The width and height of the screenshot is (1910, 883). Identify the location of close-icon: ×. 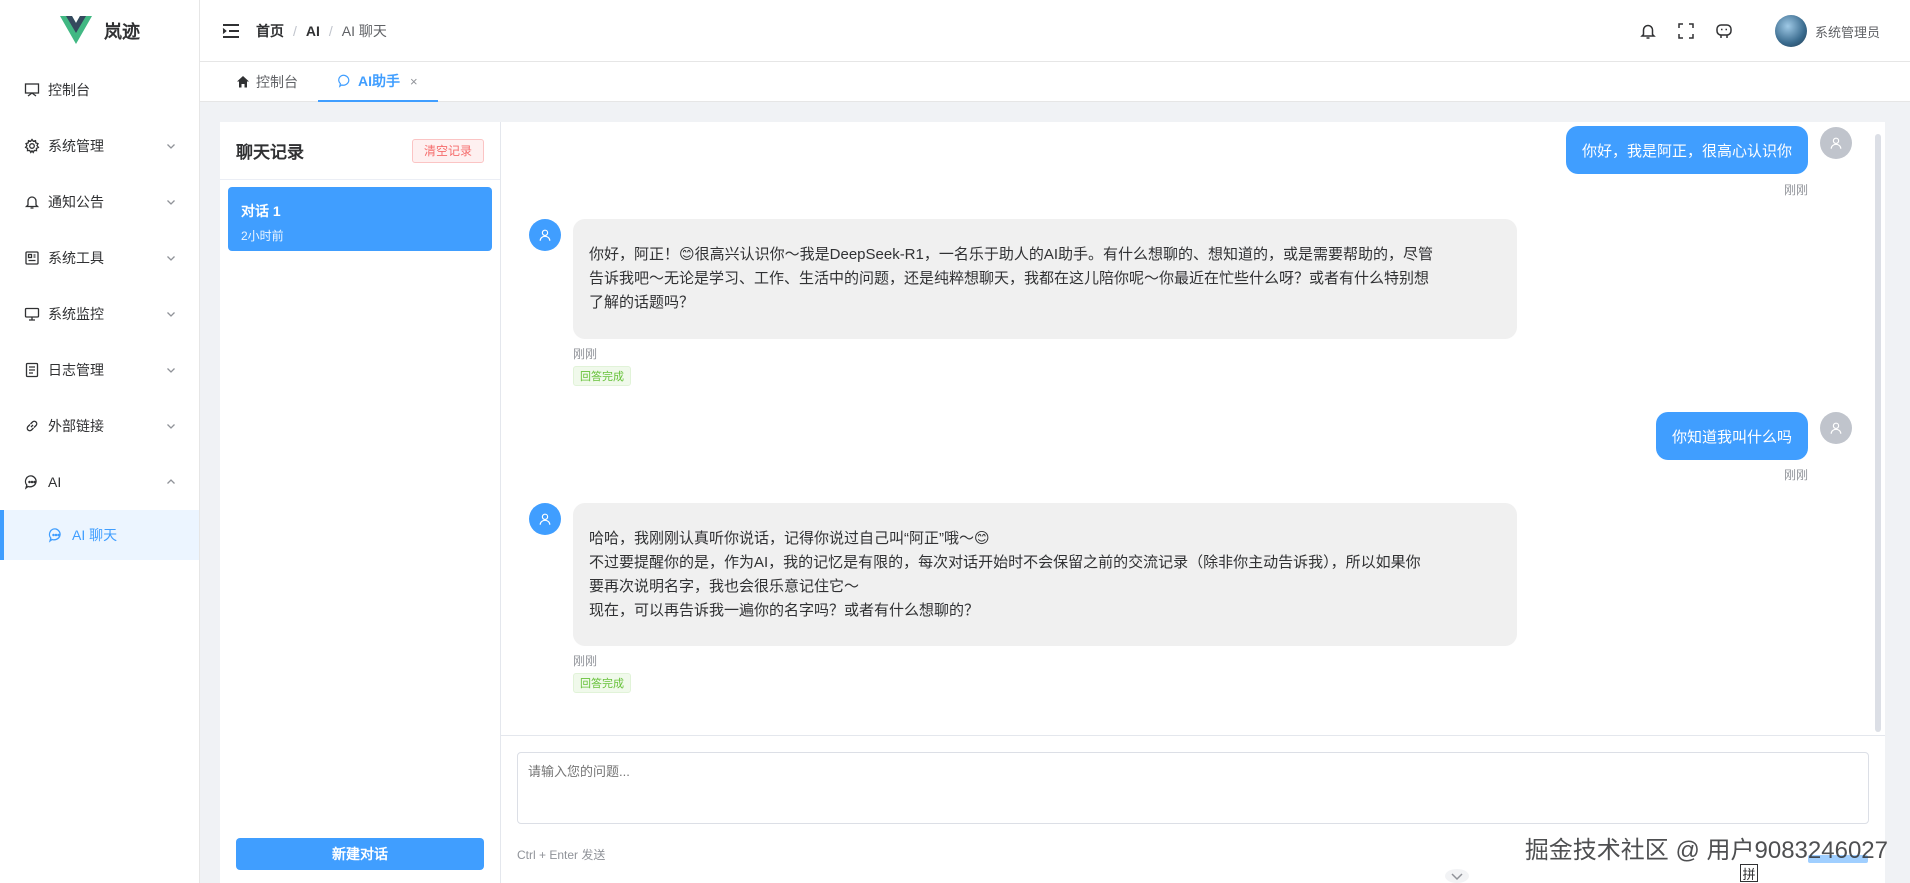
(414, 81).